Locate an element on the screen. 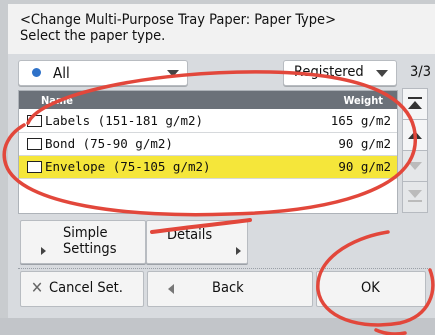 The height and width of the screenshot is (335, 435). filter-row: All Registered 3/3 is located at coordinates (221, 72).